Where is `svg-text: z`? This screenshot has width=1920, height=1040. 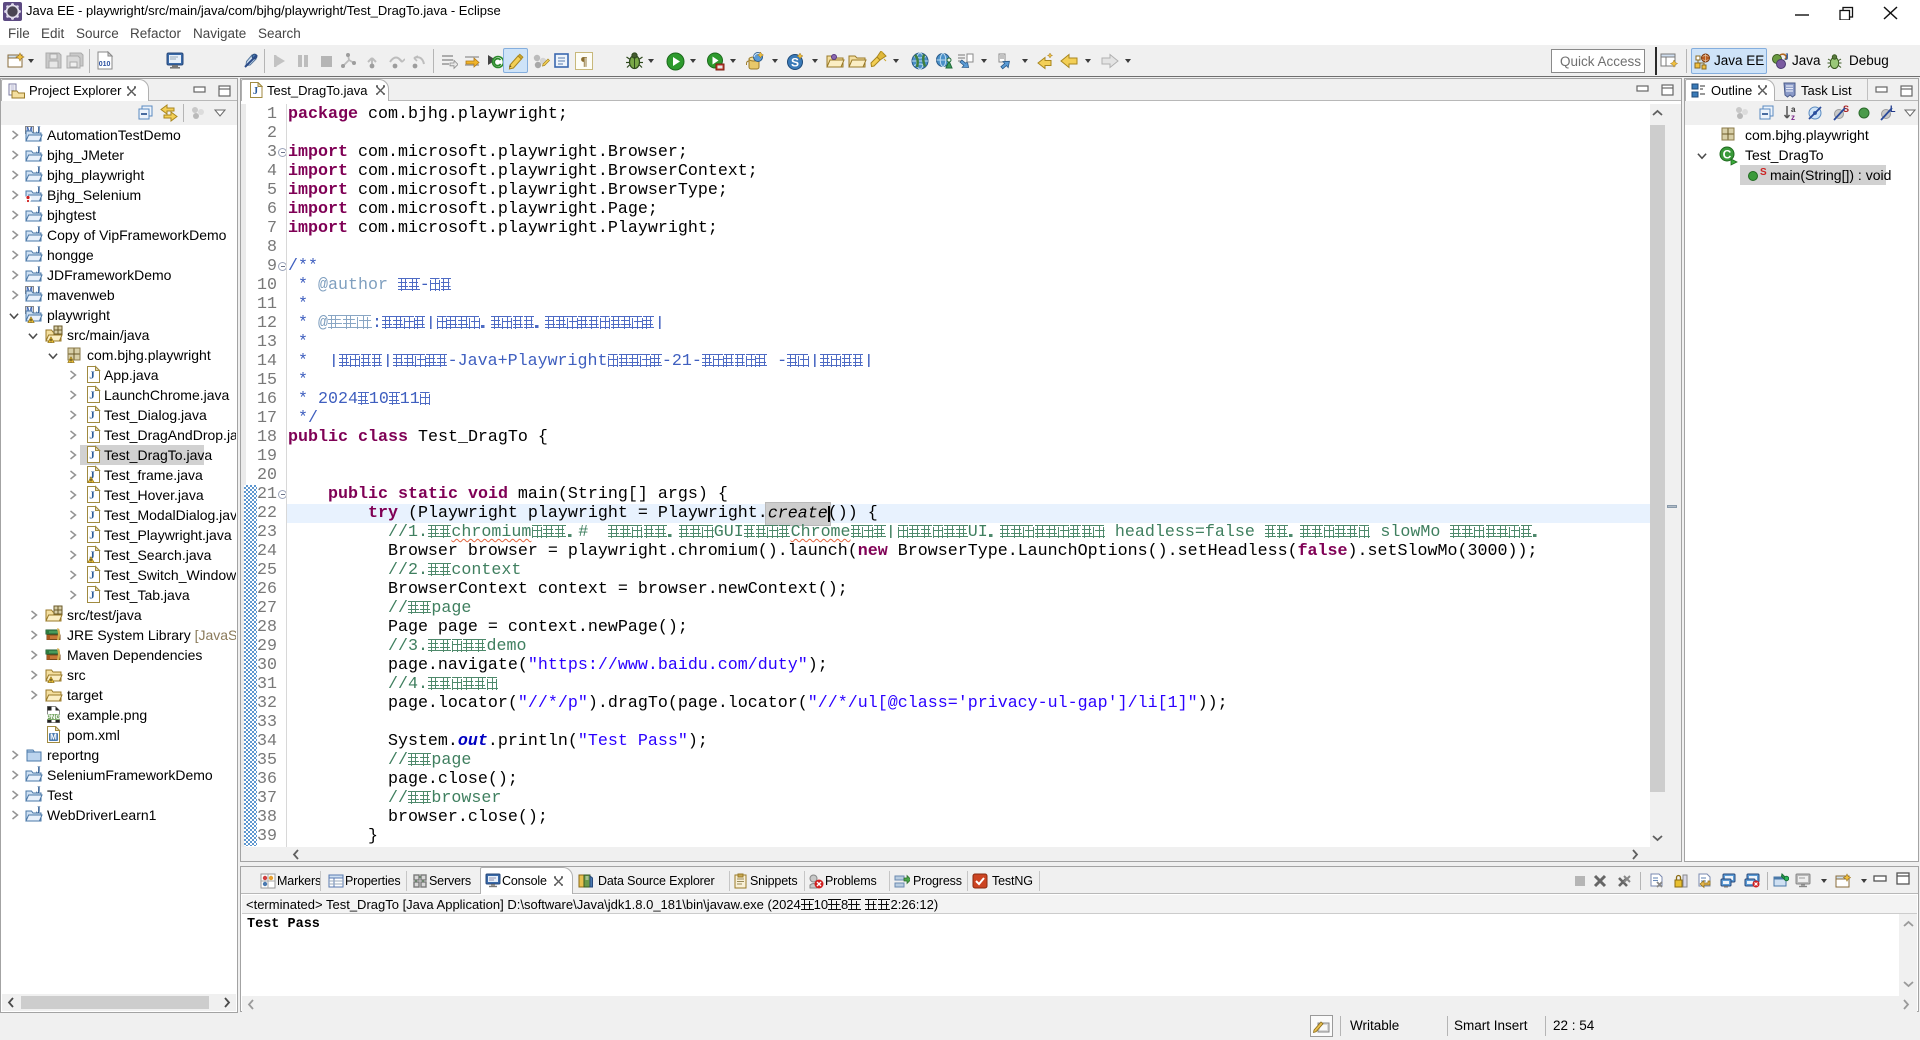
svg-text: z is located at coordinates (1793, 117).